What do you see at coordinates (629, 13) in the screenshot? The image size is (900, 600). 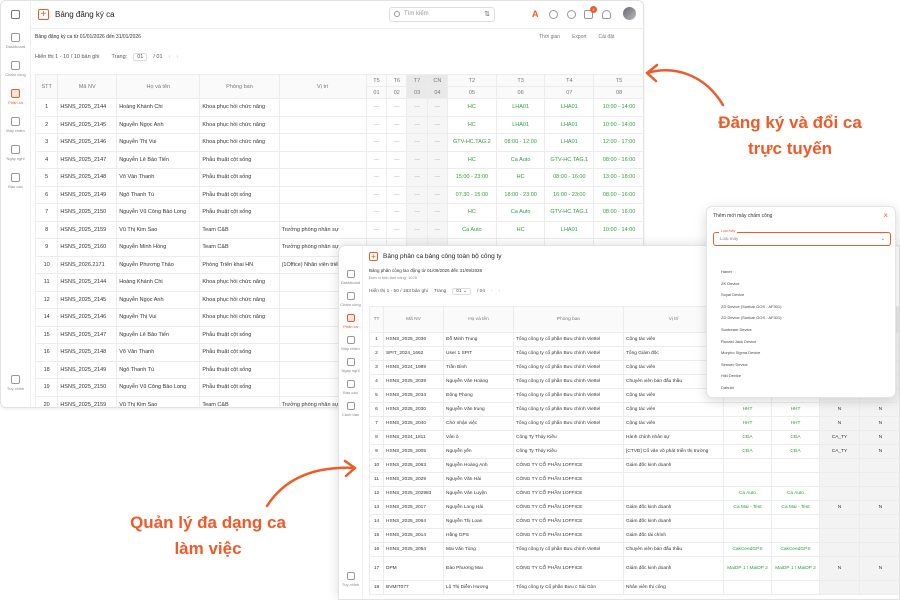 I see `avatar` at bounding box center [629, 13].